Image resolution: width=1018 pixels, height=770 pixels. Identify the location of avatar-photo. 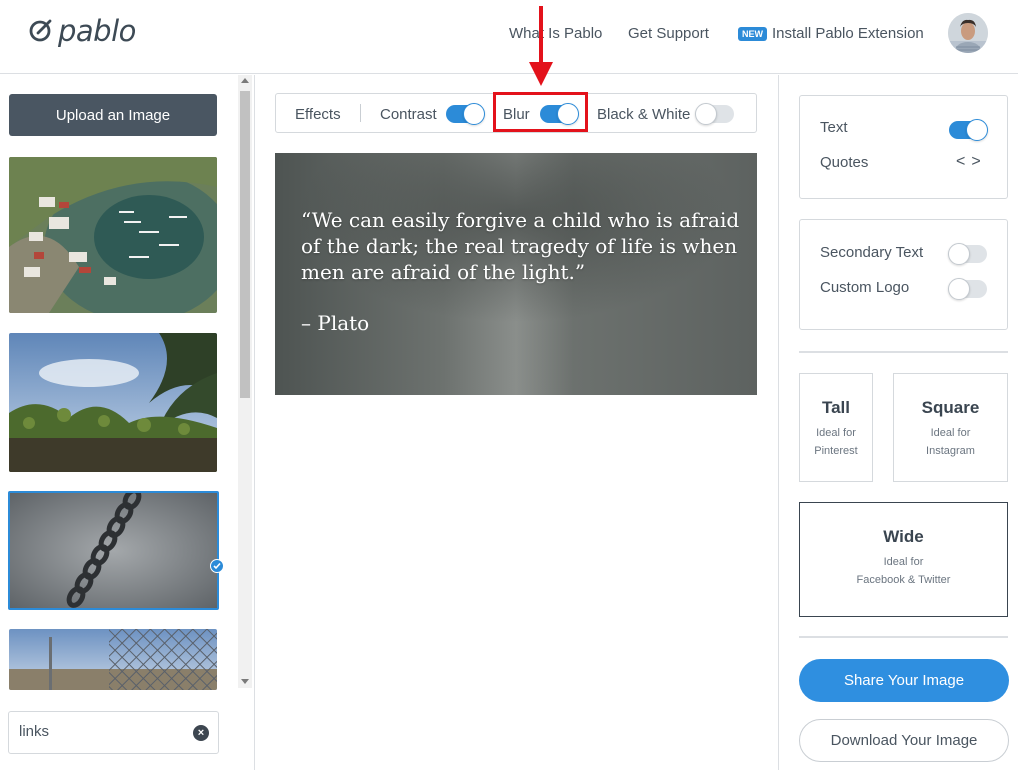
(968, 33).